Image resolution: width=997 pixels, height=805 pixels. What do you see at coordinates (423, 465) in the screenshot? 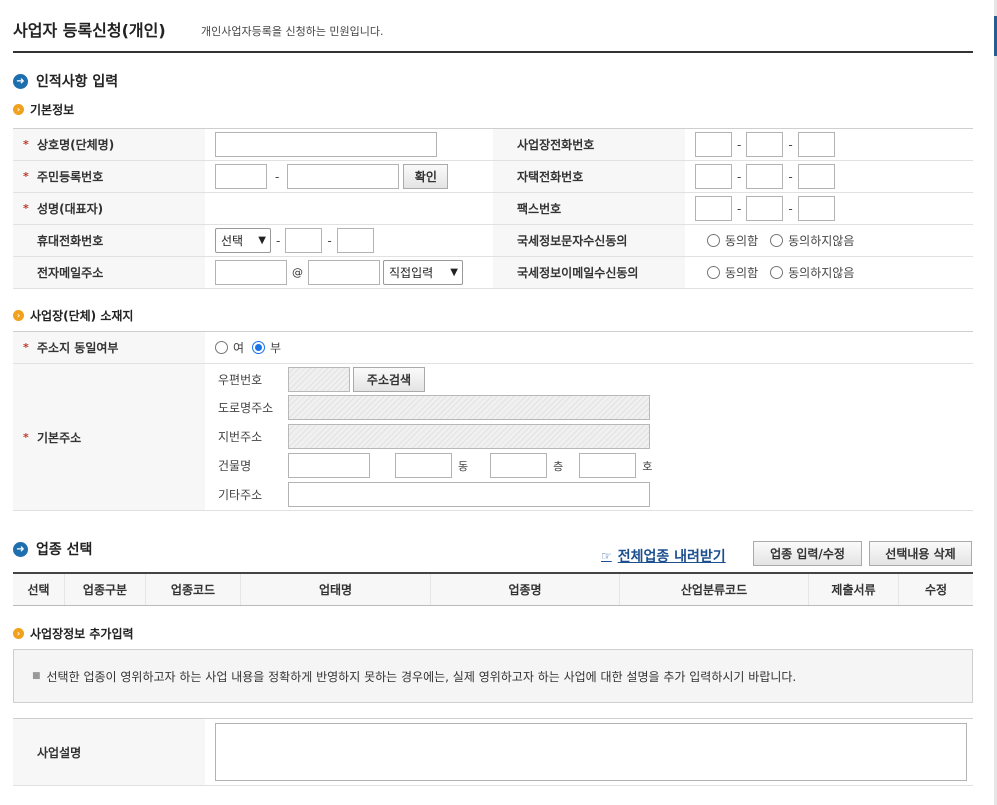
I see `dong-input` at bounding box center [423, 465].